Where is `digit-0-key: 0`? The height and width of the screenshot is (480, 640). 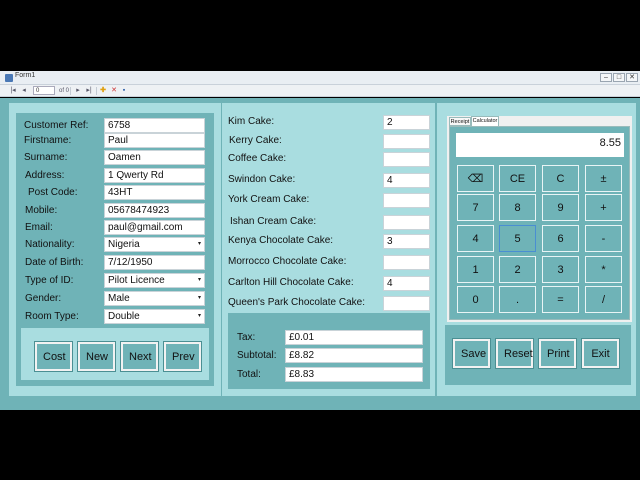
digit-0-key: 0 is located at coordinates (475, 299).